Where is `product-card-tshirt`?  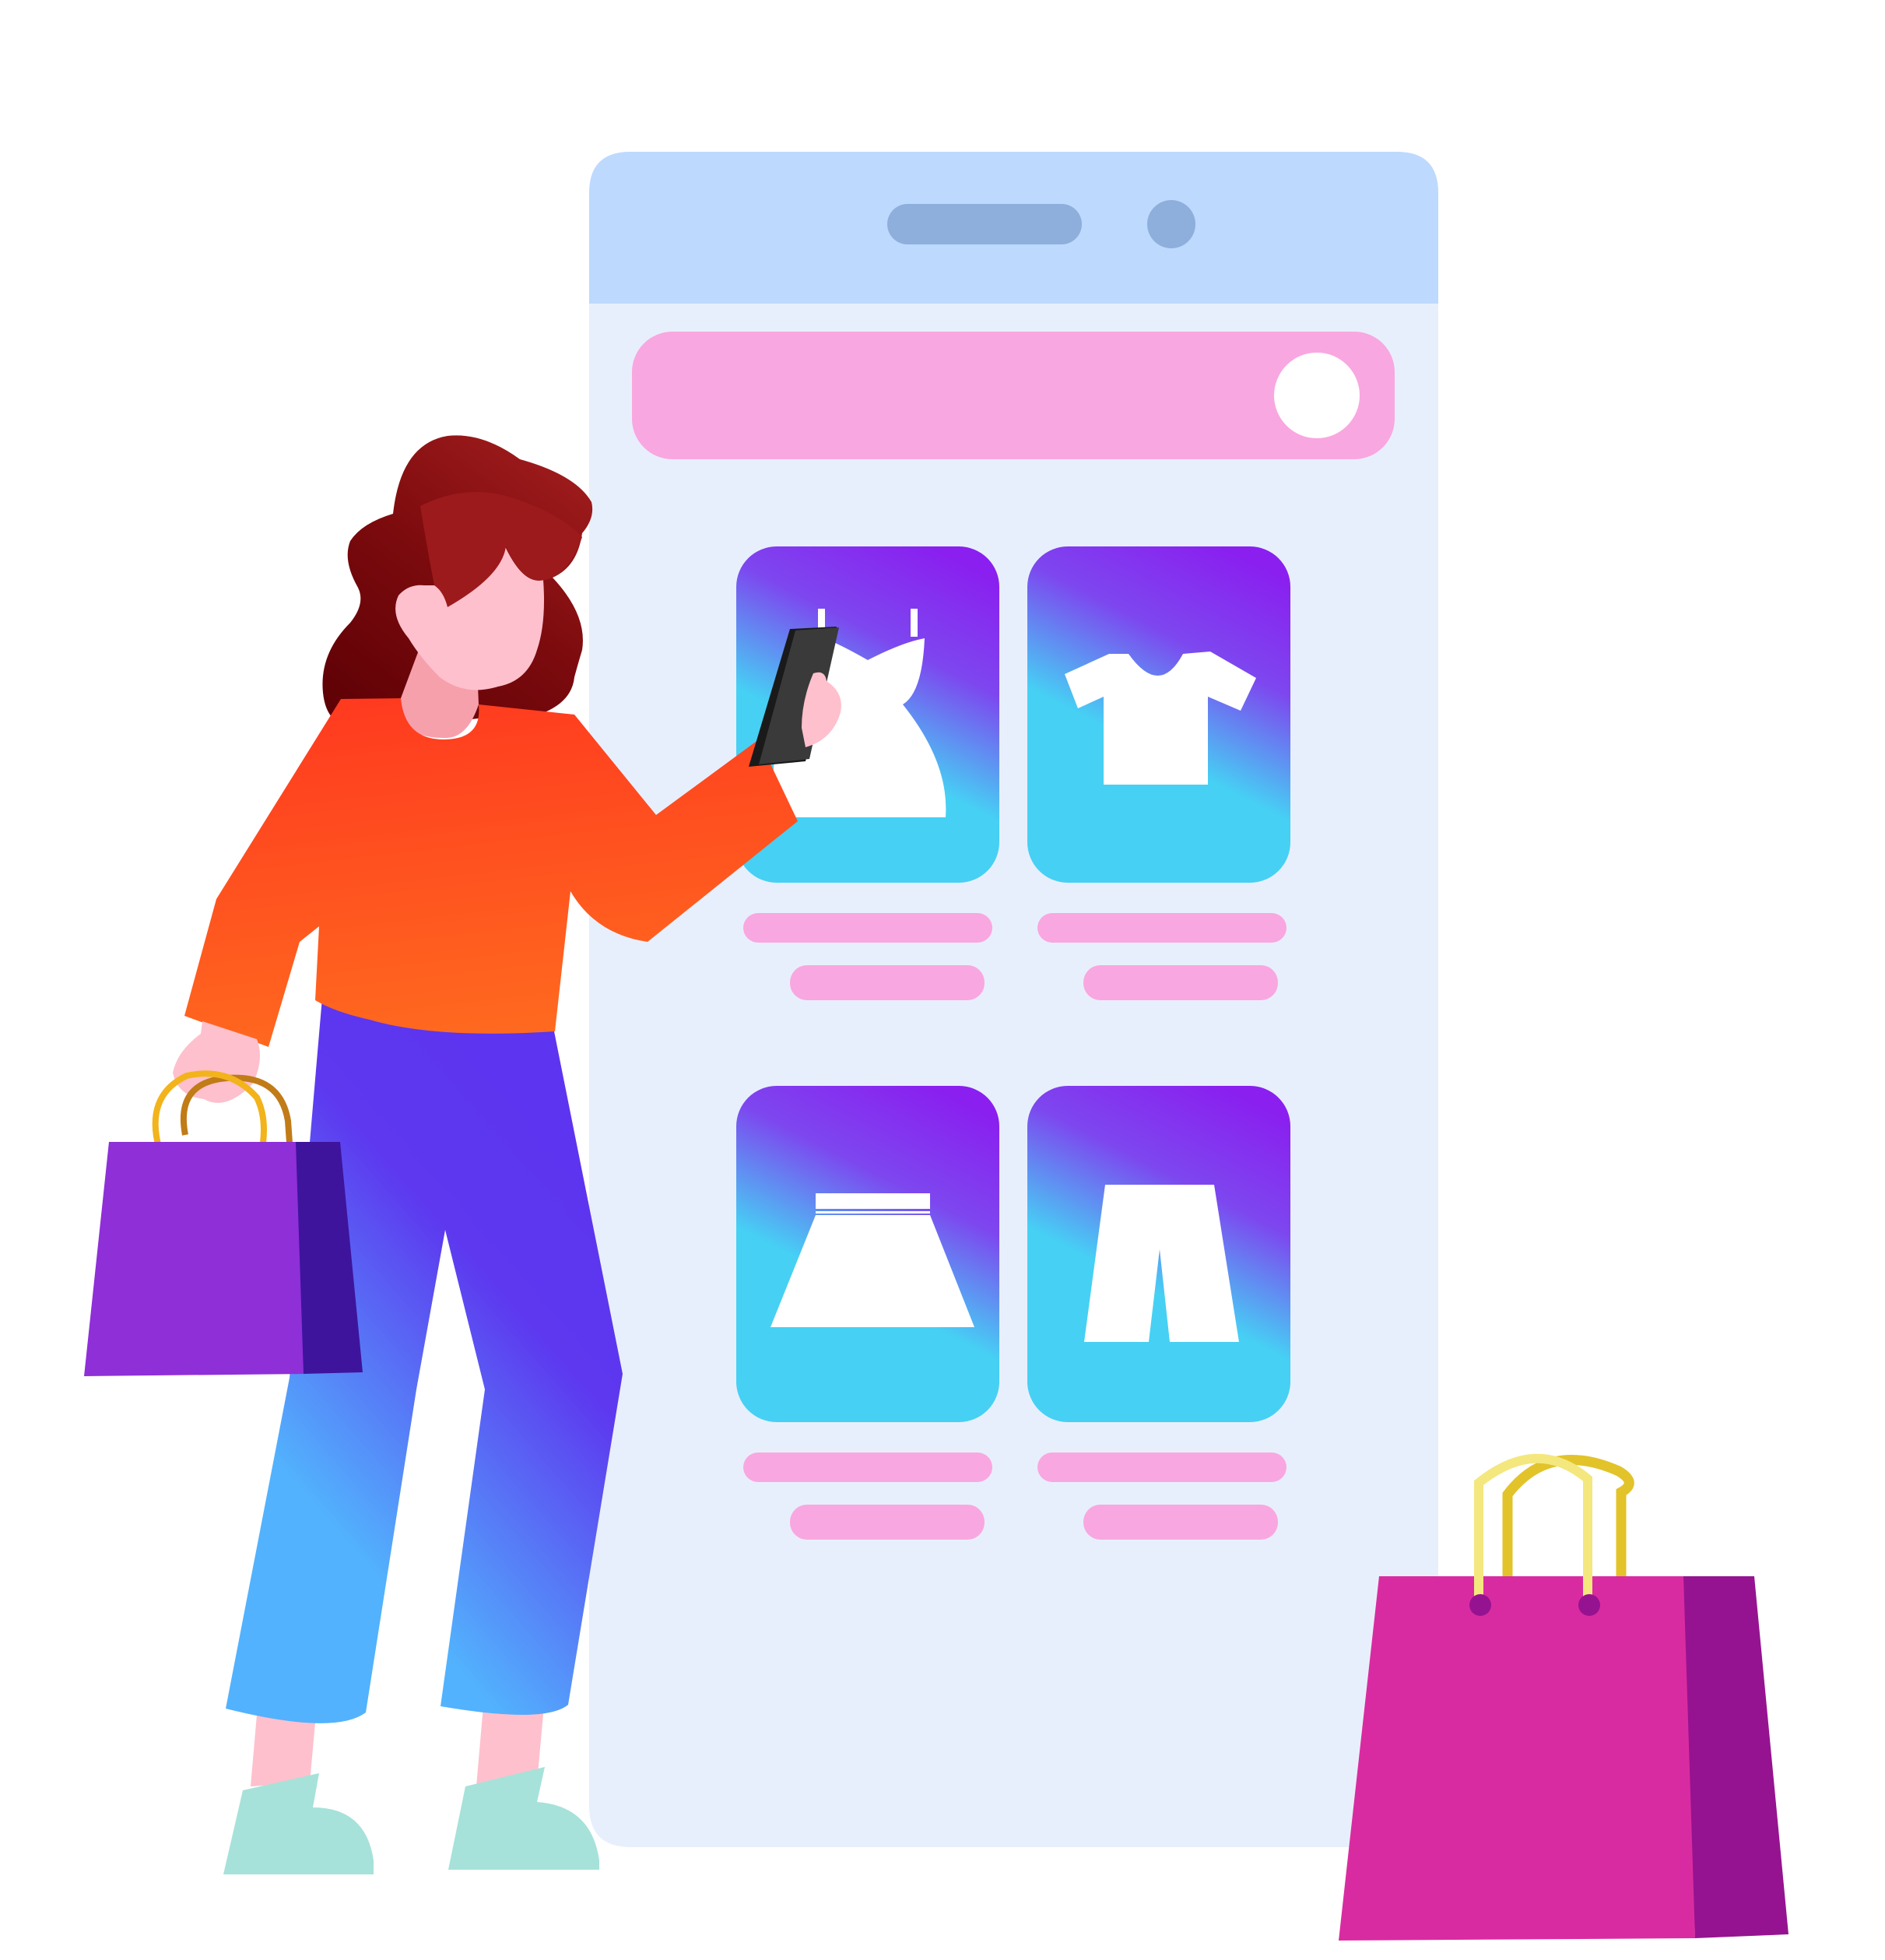
product-card-tshirt is located at coordinates (1158, 773).